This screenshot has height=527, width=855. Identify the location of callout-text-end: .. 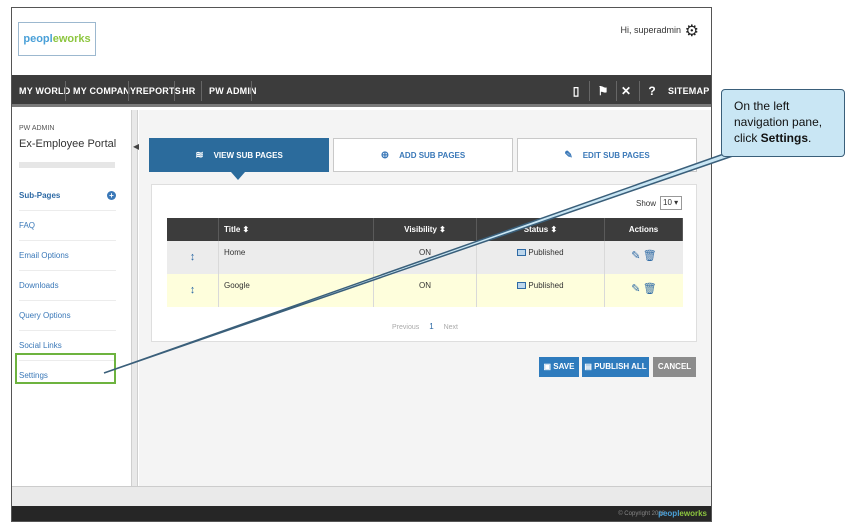
(810, 138).